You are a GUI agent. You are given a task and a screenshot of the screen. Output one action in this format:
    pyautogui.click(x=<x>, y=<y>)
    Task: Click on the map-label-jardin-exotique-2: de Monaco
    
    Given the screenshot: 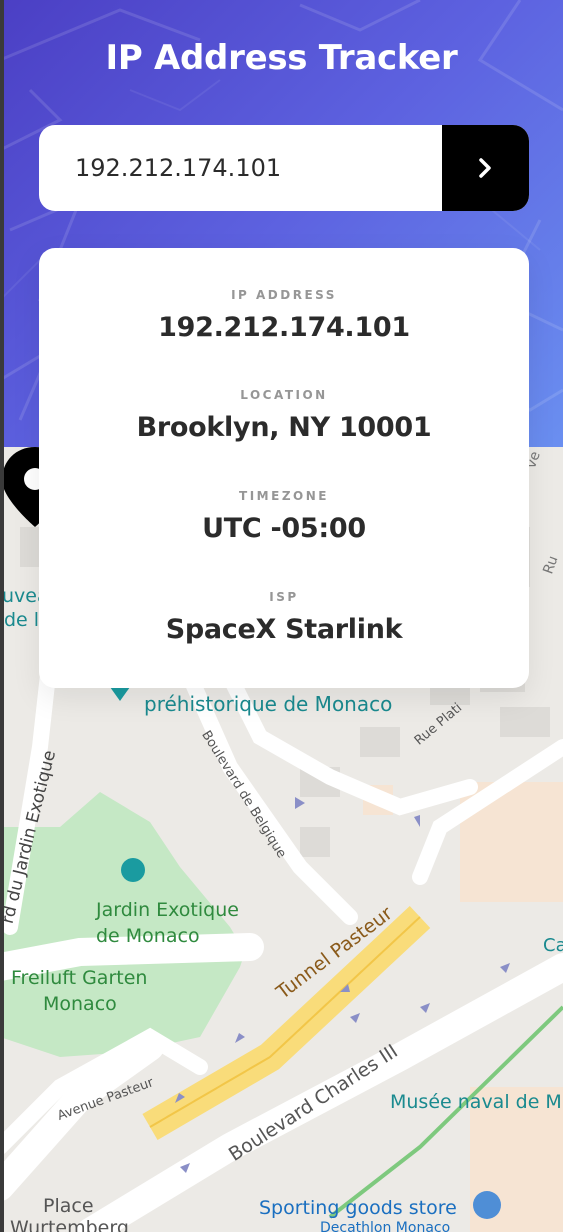 What is the action you would take?
    pyautogui.click(x=148, y=936)
    